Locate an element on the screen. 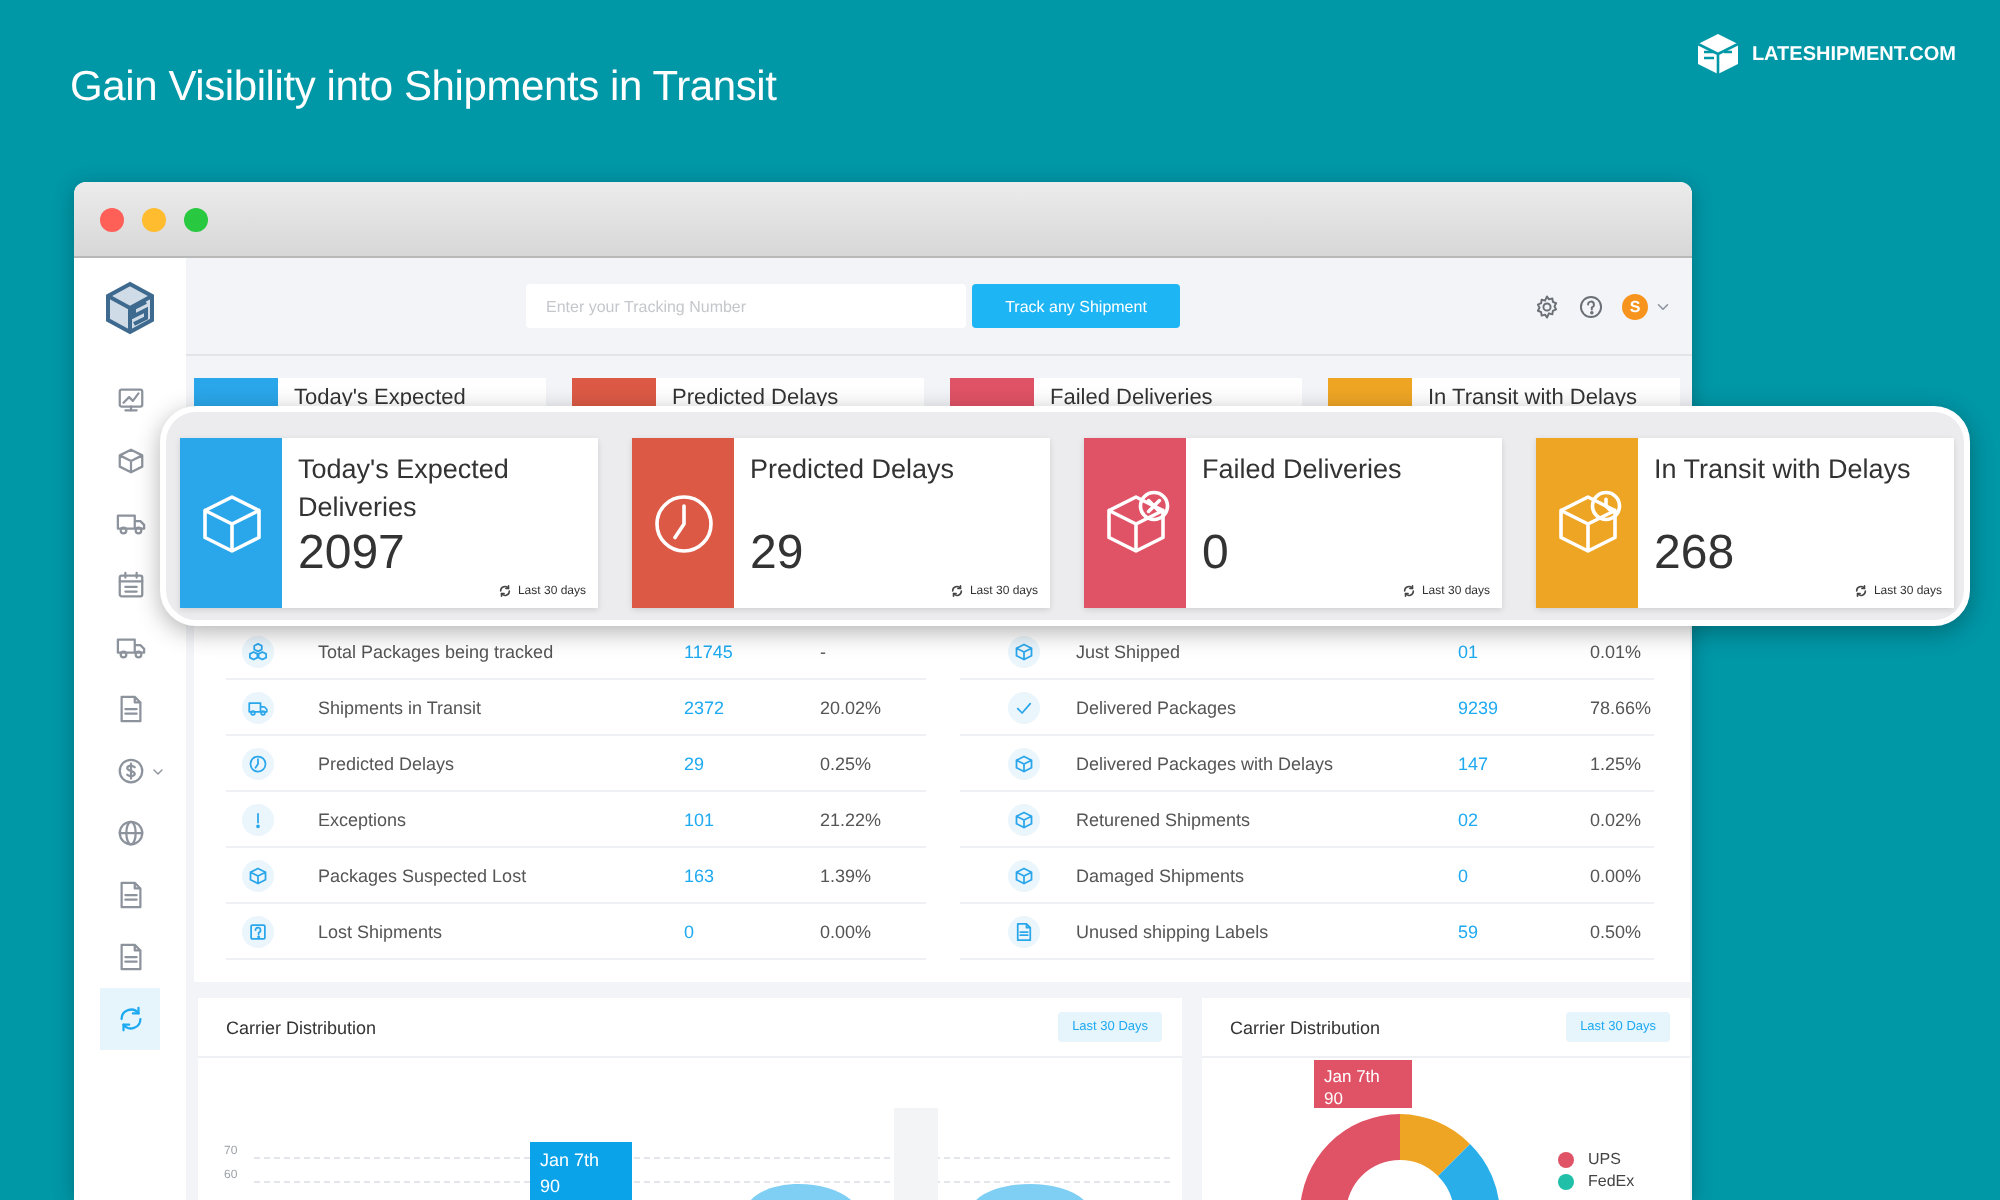 This screenshot has width=2000, height=1200. stat-count: 9239 is located at coordinates (1478, 707).